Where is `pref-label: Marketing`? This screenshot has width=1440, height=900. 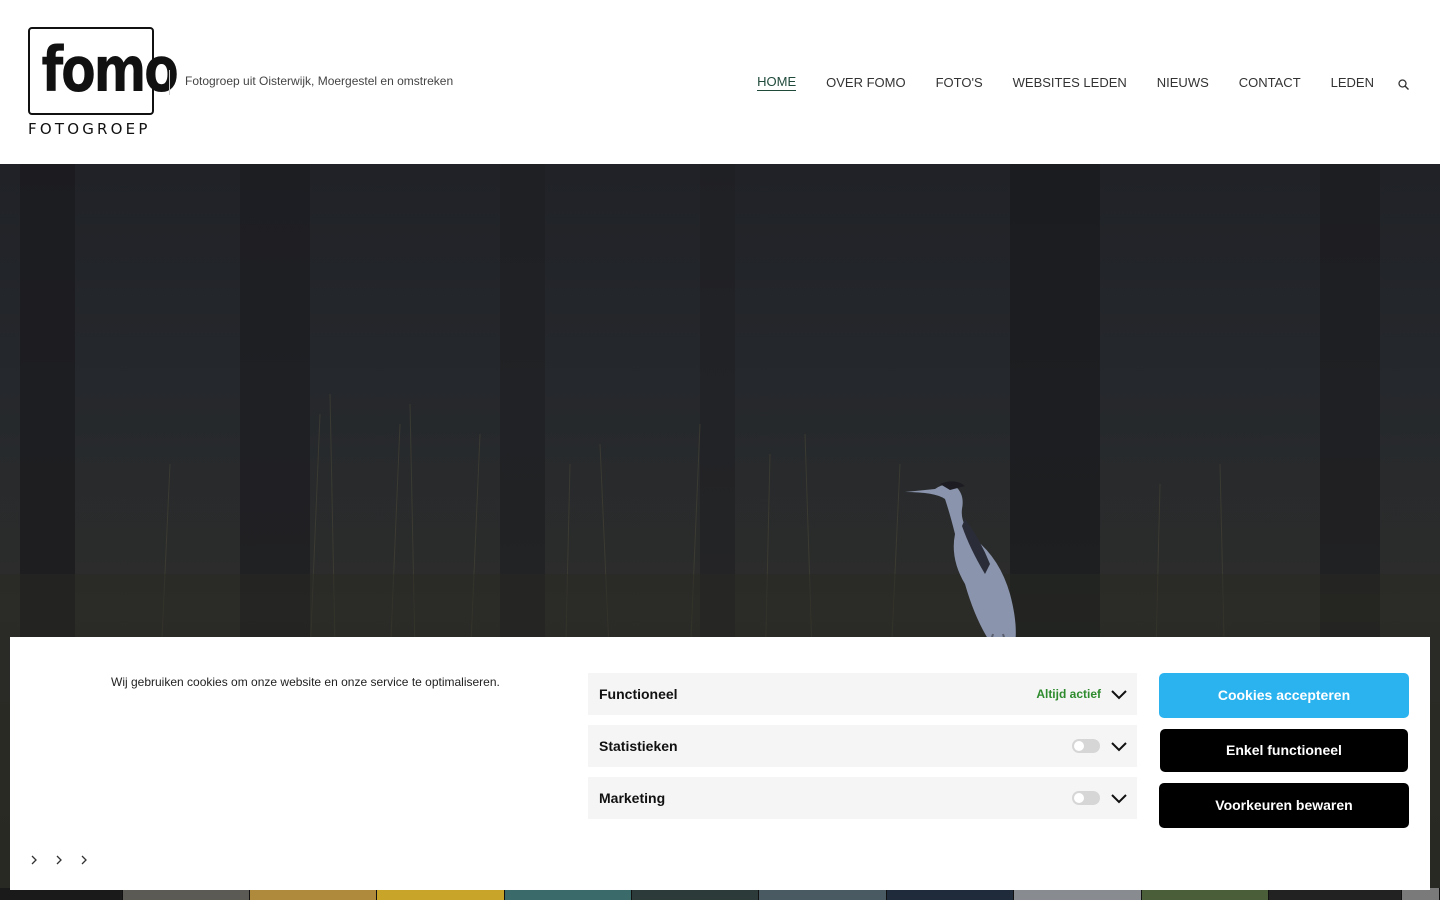
pref-label: Marketing is located at coordinates (632, 798).